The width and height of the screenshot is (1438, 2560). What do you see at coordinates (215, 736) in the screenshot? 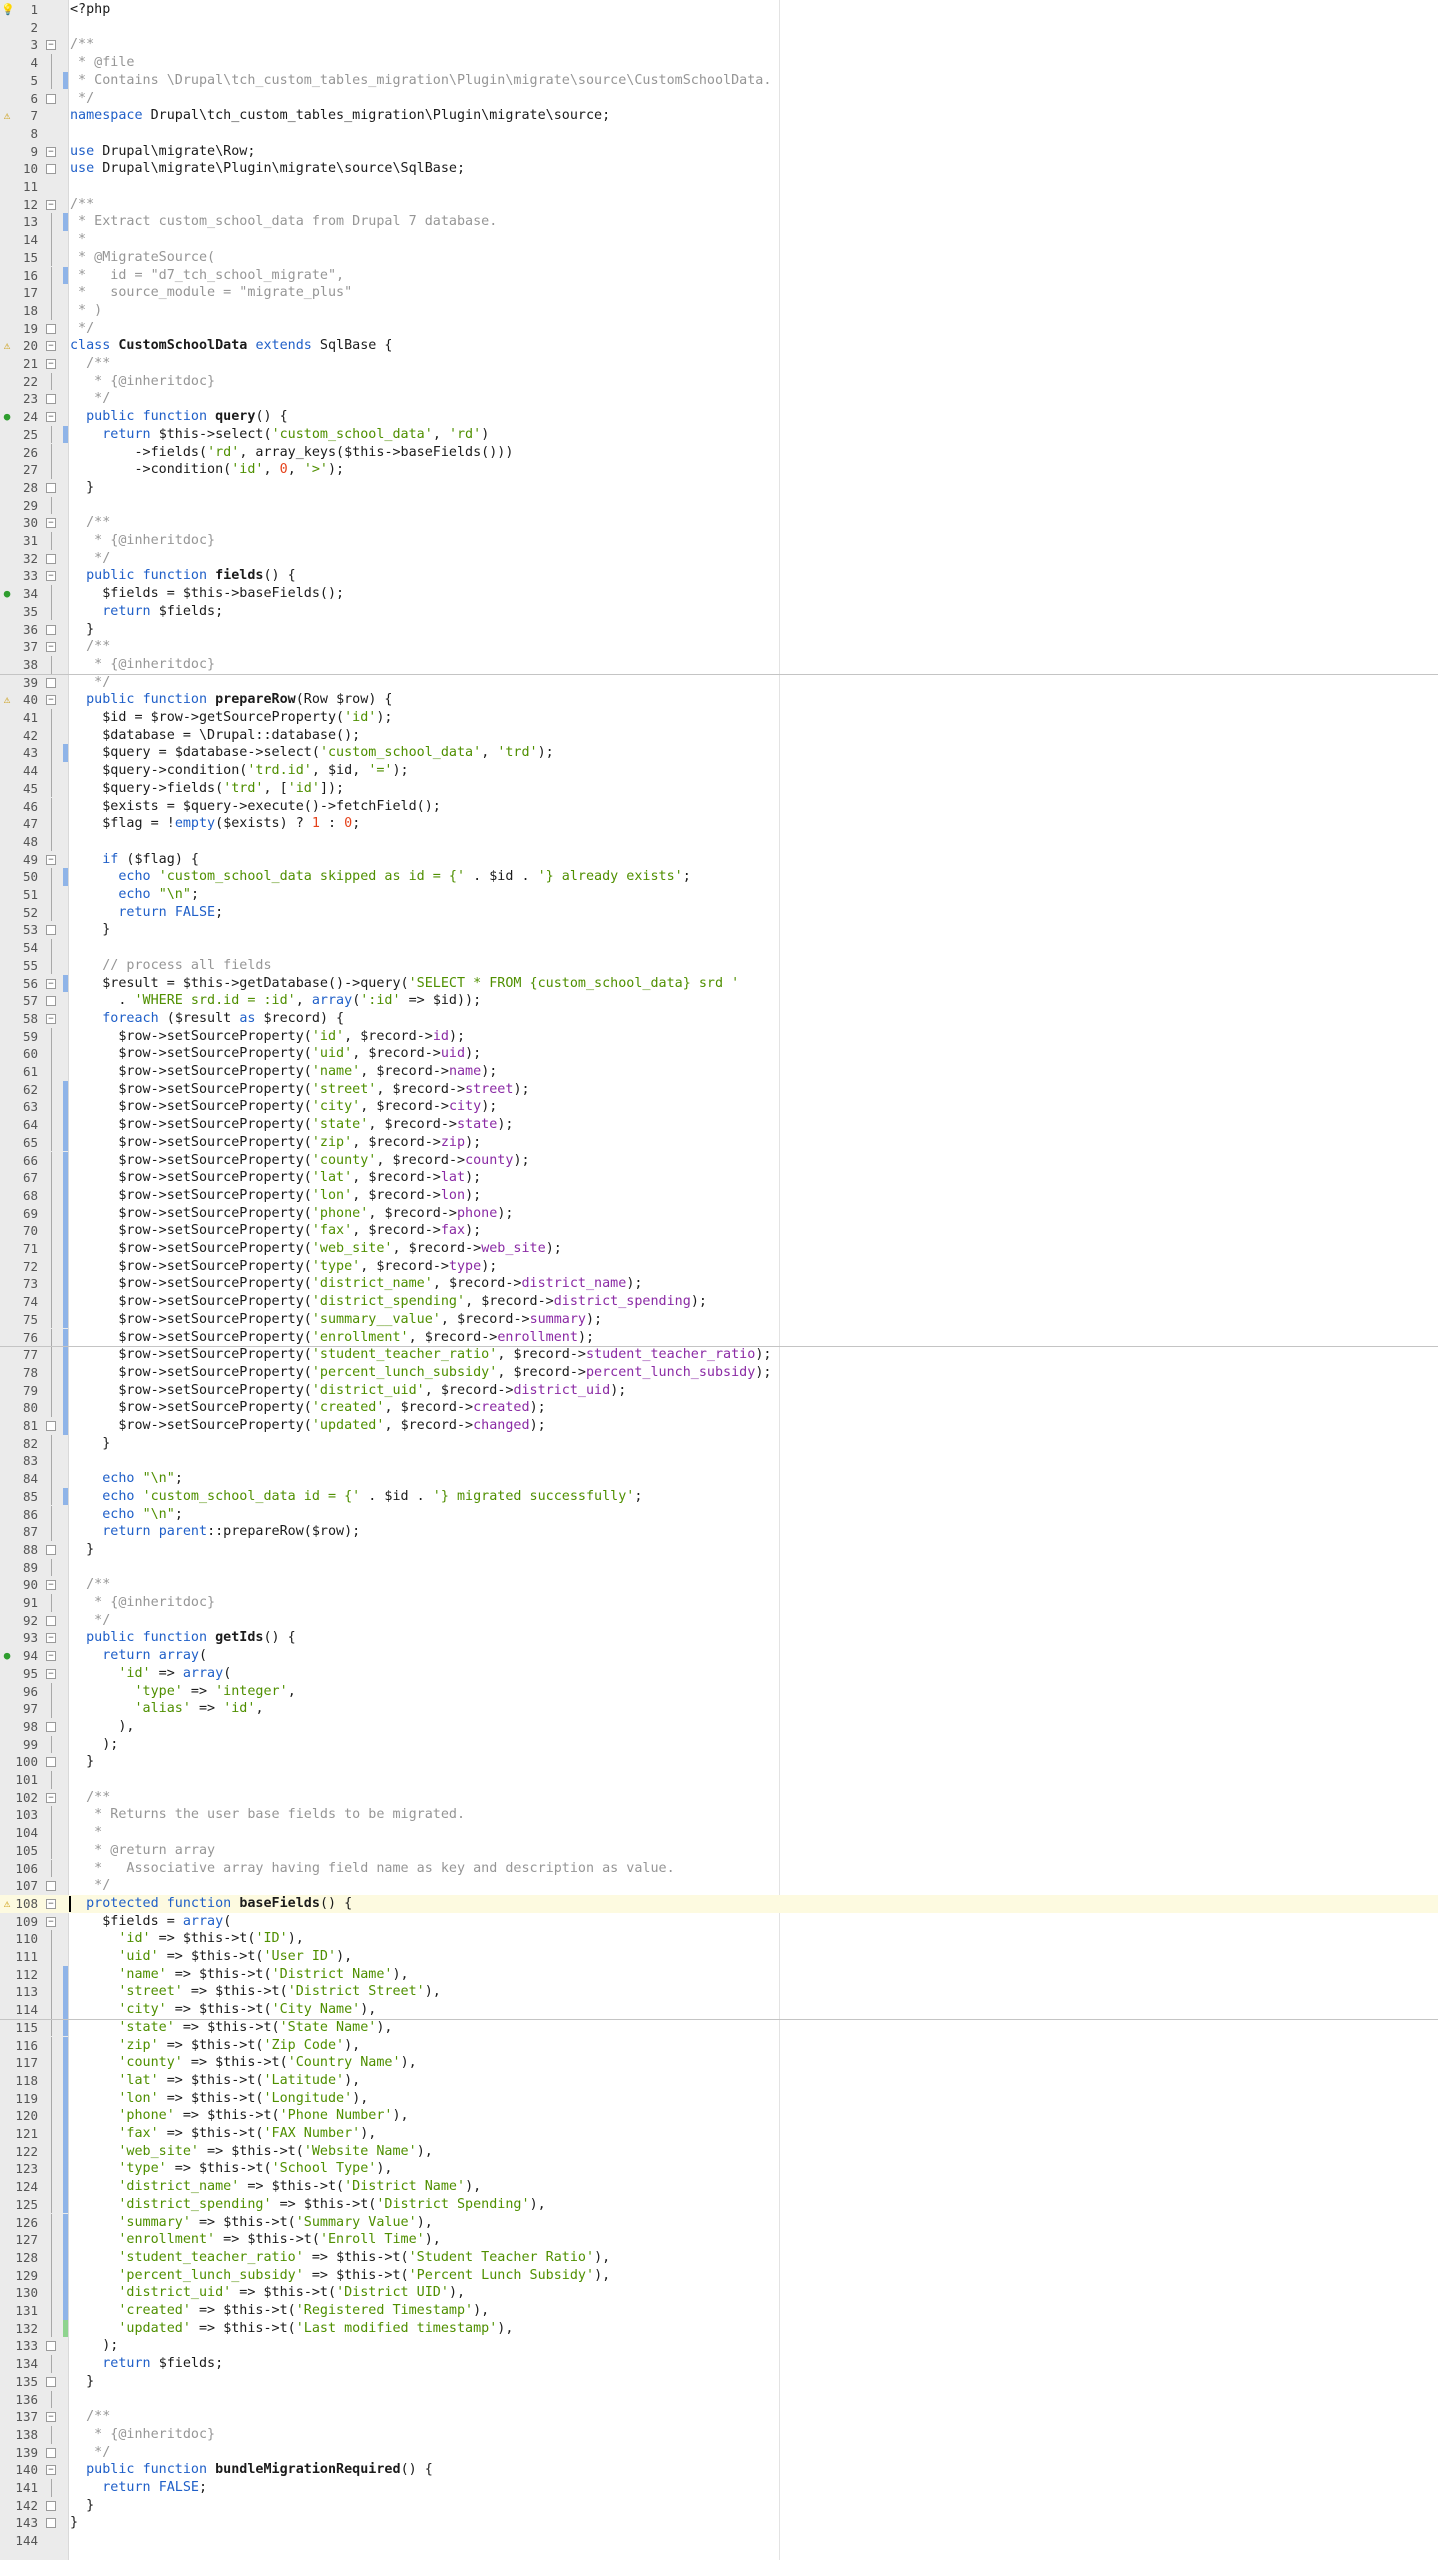
I see `code-text: $database = \Drupal::database();` at bounding box center [215, 736].